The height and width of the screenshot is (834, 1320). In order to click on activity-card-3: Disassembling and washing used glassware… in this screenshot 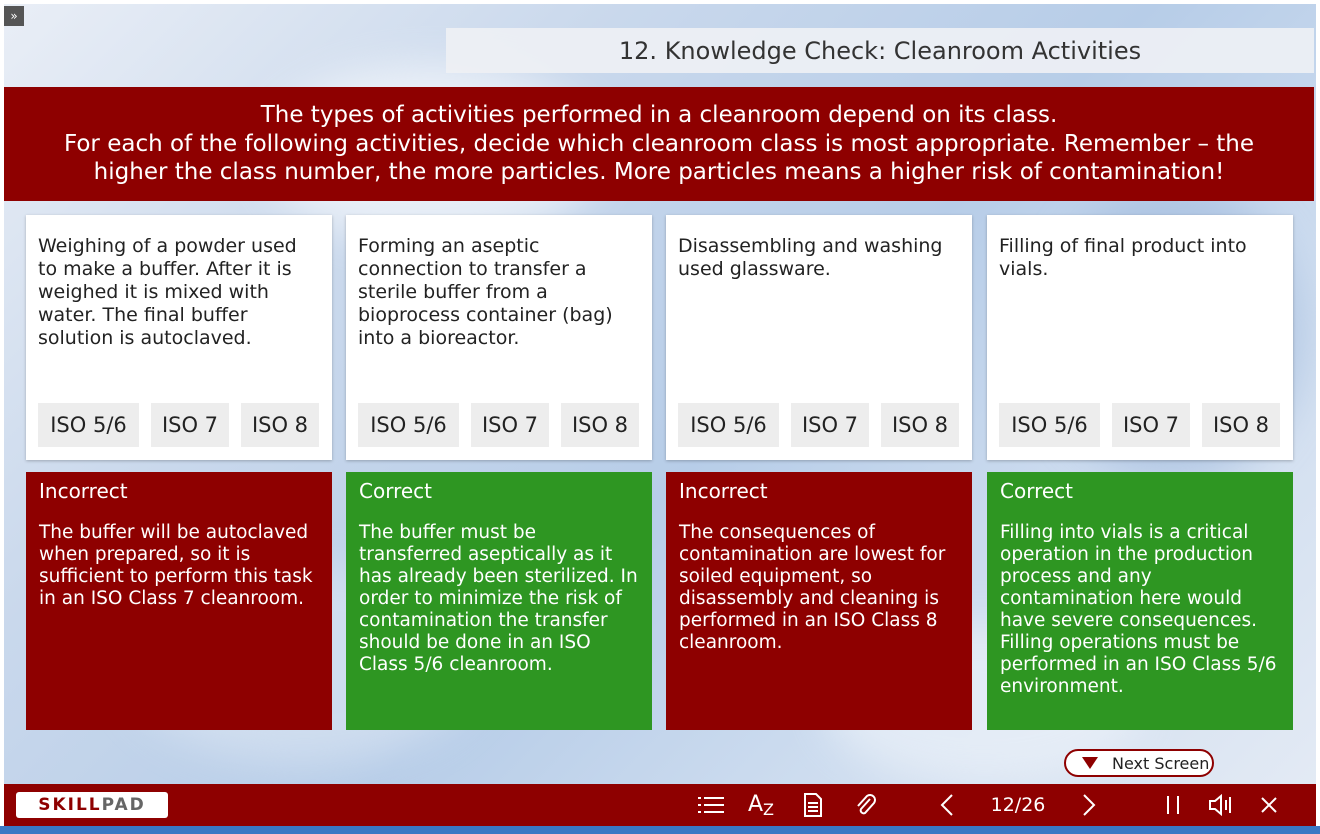, I will do `click(819, 337)`.